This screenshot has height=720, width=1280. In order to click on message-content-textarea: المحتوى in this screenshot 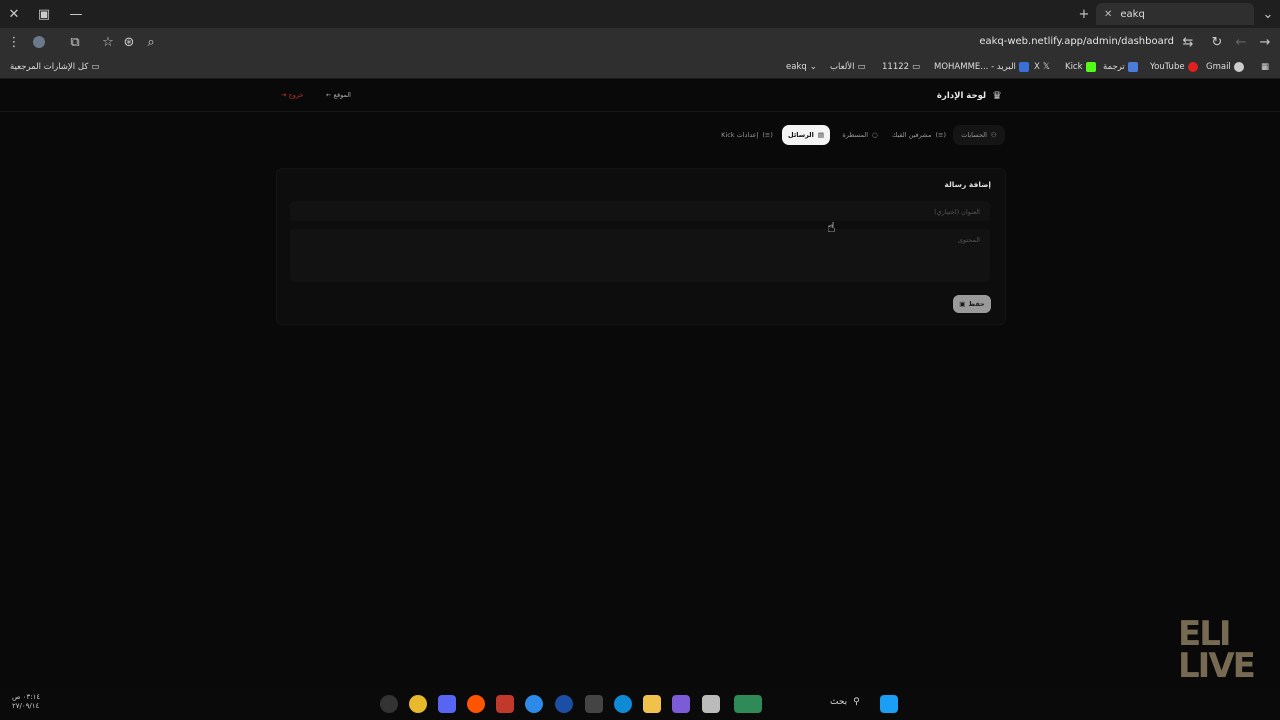, I will do `click(640, 255)`.